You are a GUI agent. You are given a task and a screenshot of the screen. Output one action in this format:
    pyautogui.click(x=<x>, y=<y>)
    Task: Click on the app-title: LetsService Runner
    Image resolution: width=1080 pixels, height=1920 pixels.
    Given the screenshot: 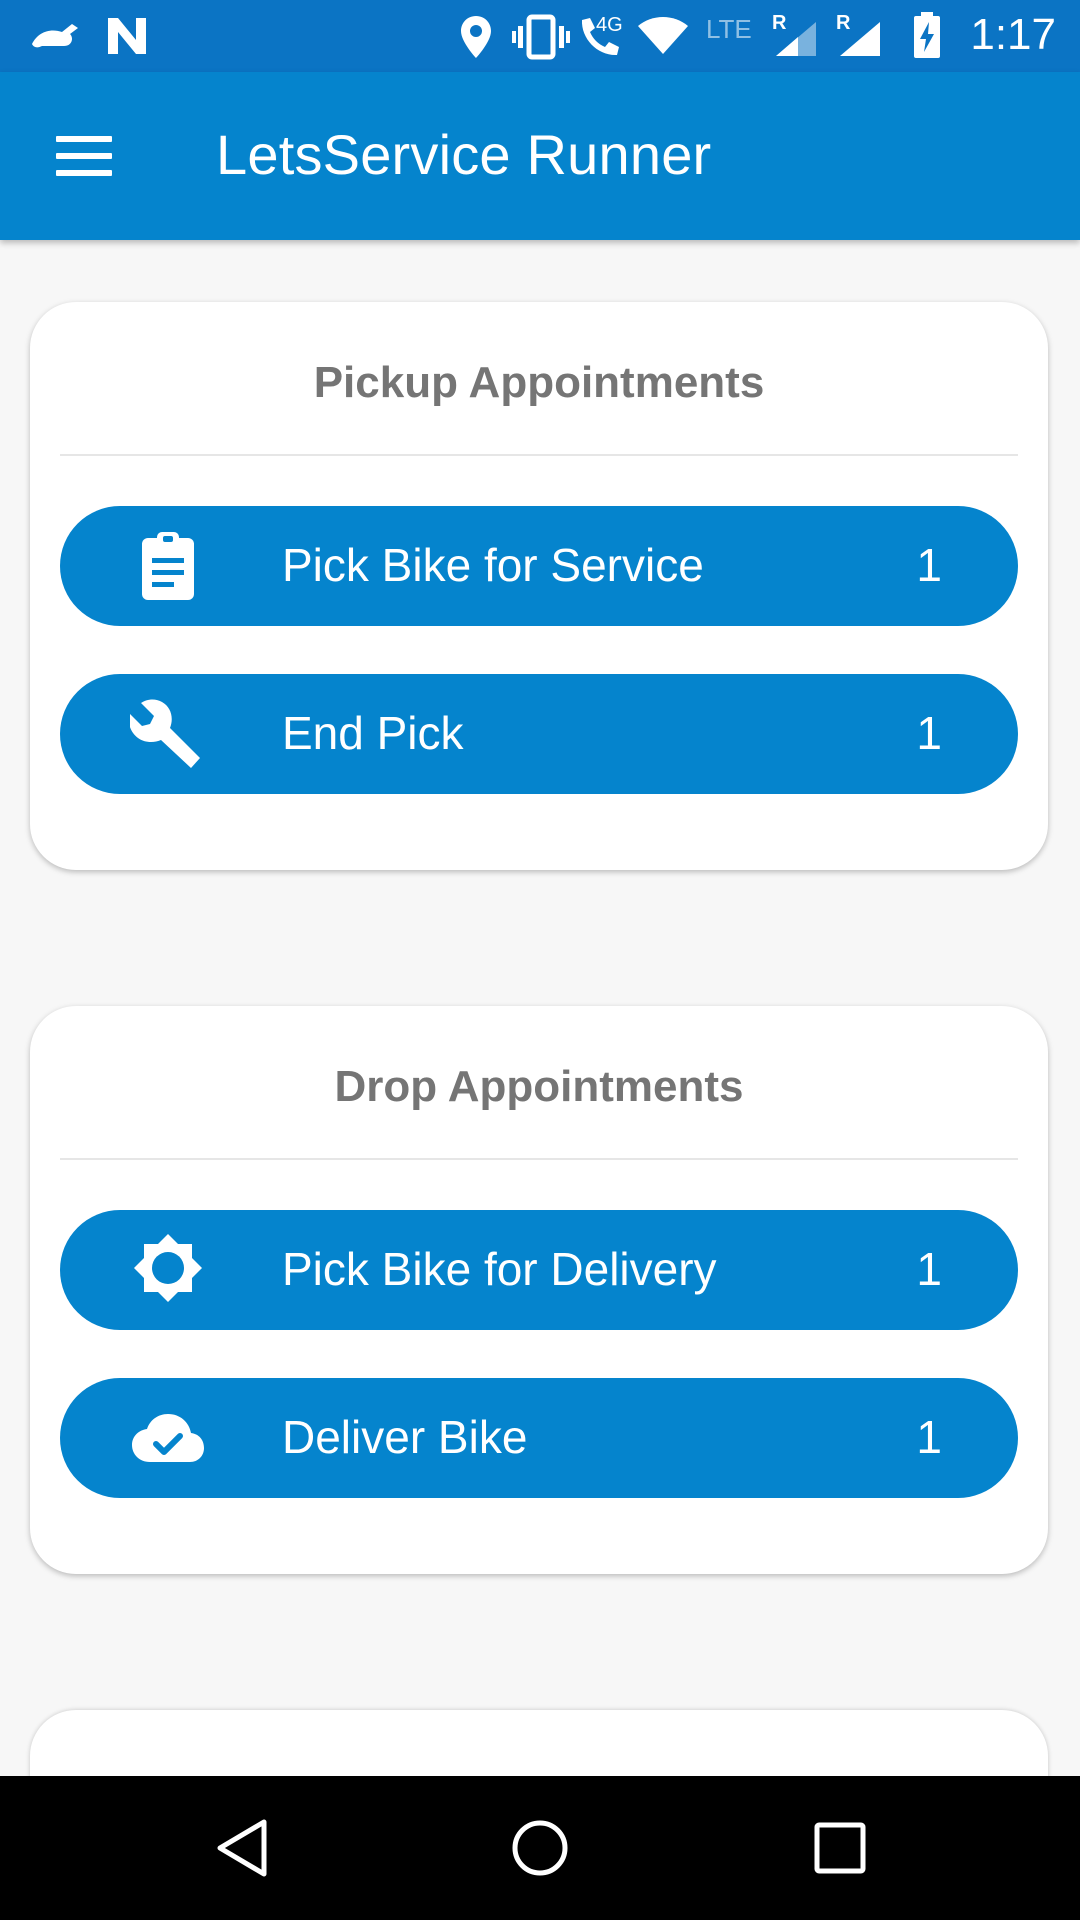 What is the action you would take?
    pyautogui.click(x=464, y=154)
    